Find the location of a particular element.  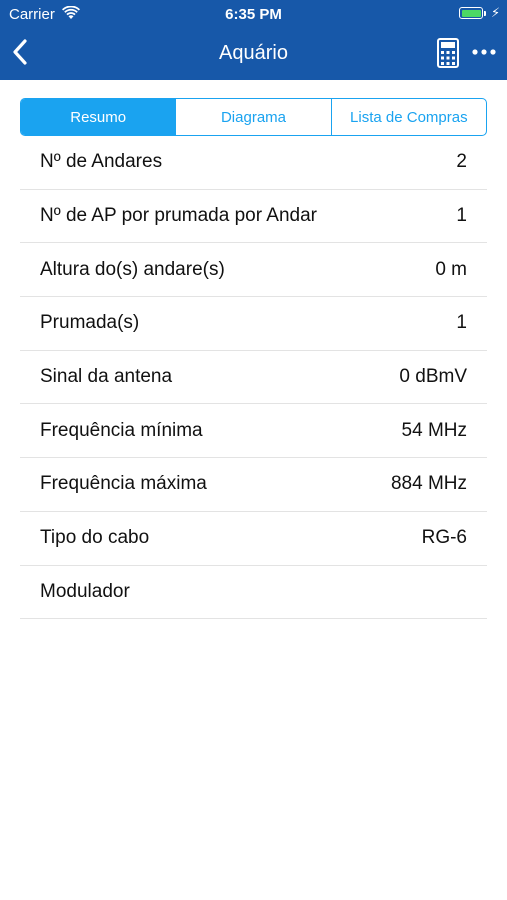

row-label: Sinal da antena is located at coordinates (106, 377).